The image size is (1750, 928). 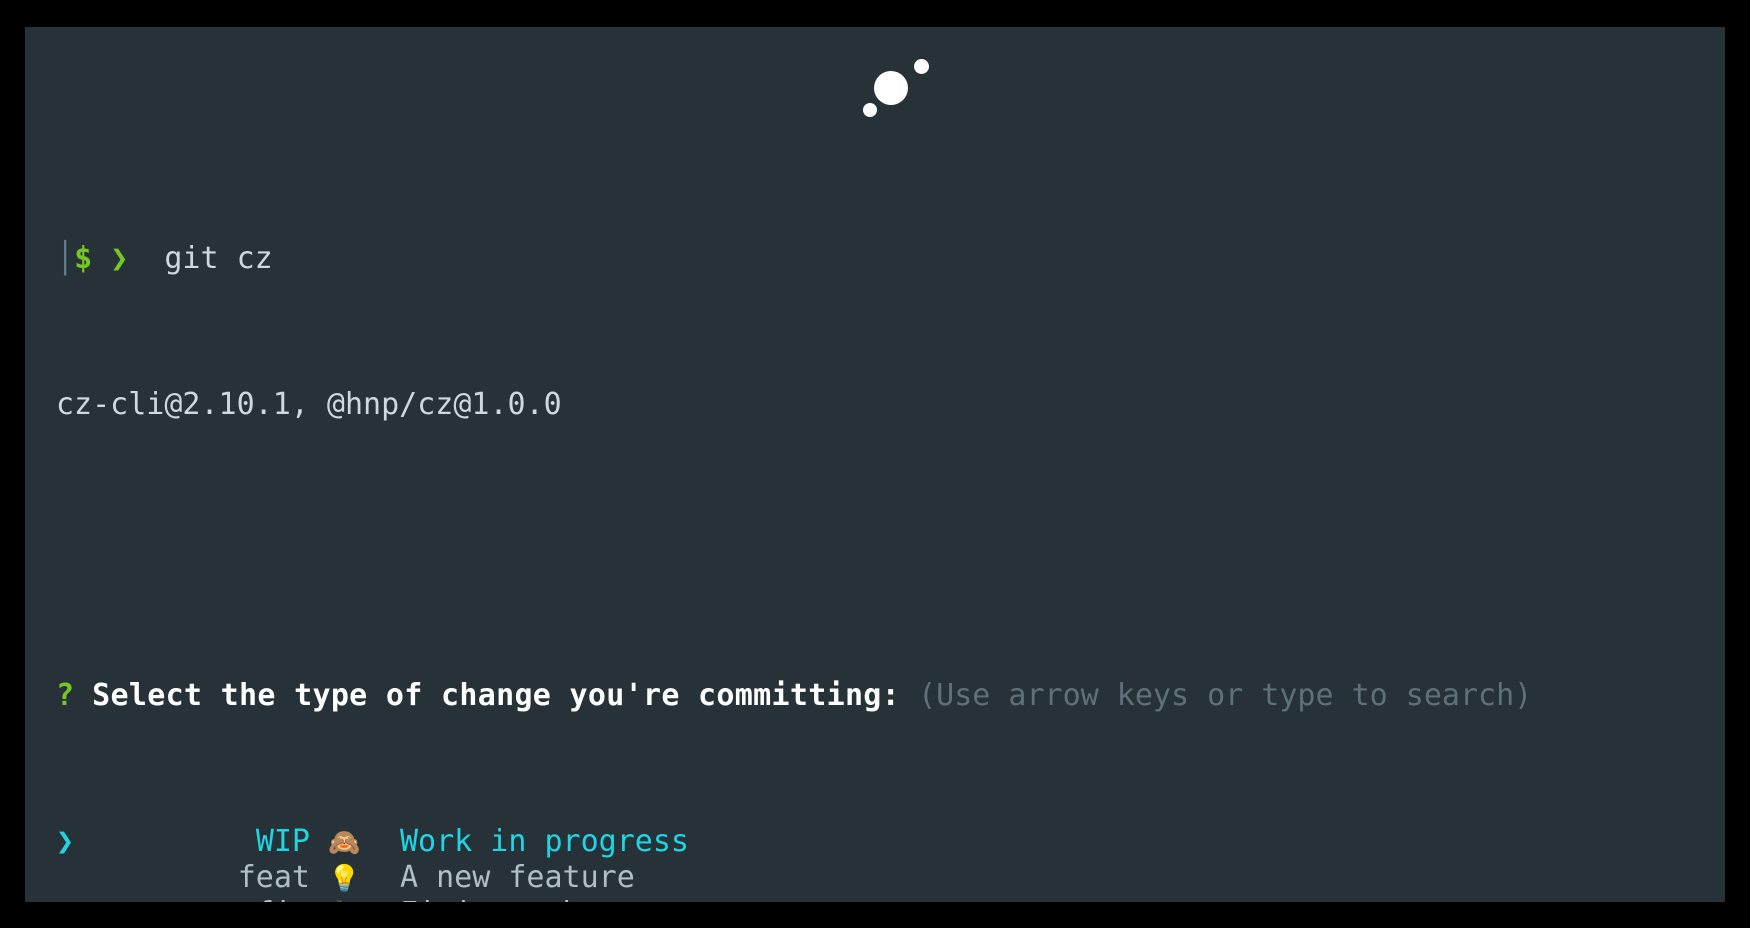 What do you see at coordinates (344, 842) in the screenshot?
I see `see-no-evil-monkey-icon: 🙈` at bounding box center [344, 842].